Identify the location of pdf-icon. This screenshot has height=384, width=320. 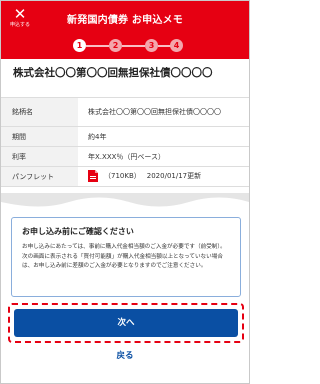
(93, 175).